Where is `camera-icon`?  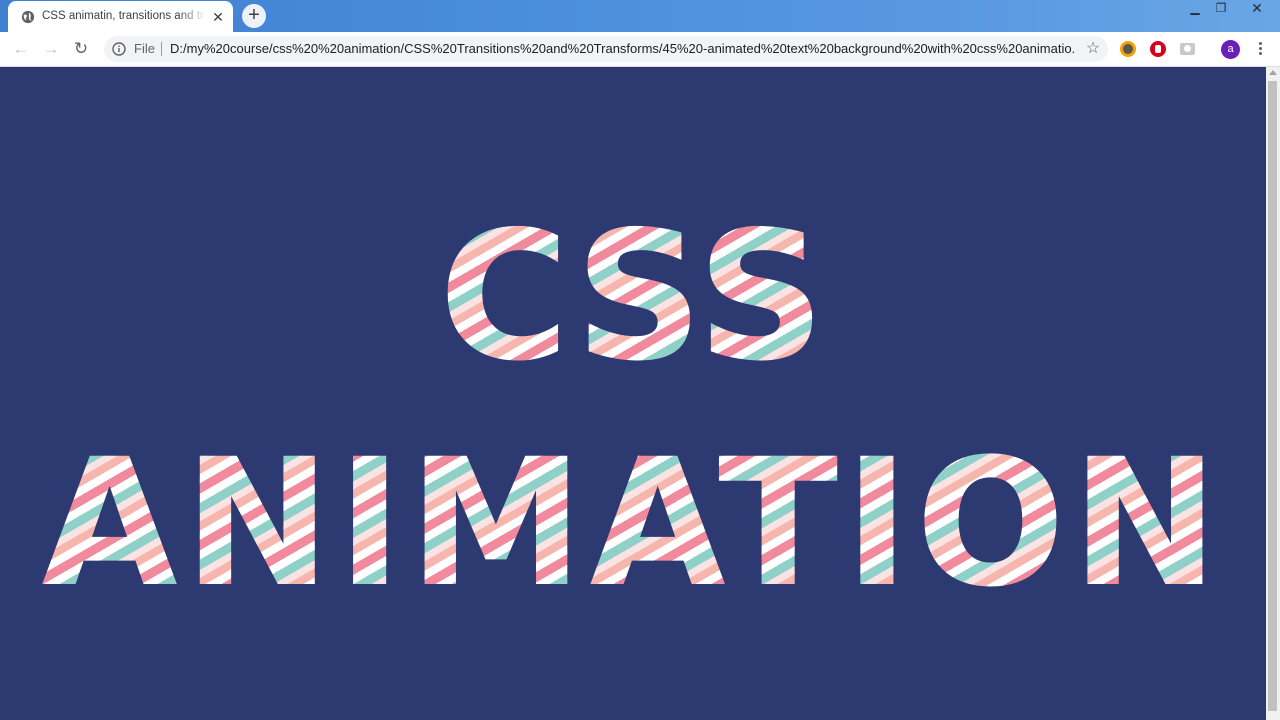
camera-icon is located at coordinates (1187, 49).